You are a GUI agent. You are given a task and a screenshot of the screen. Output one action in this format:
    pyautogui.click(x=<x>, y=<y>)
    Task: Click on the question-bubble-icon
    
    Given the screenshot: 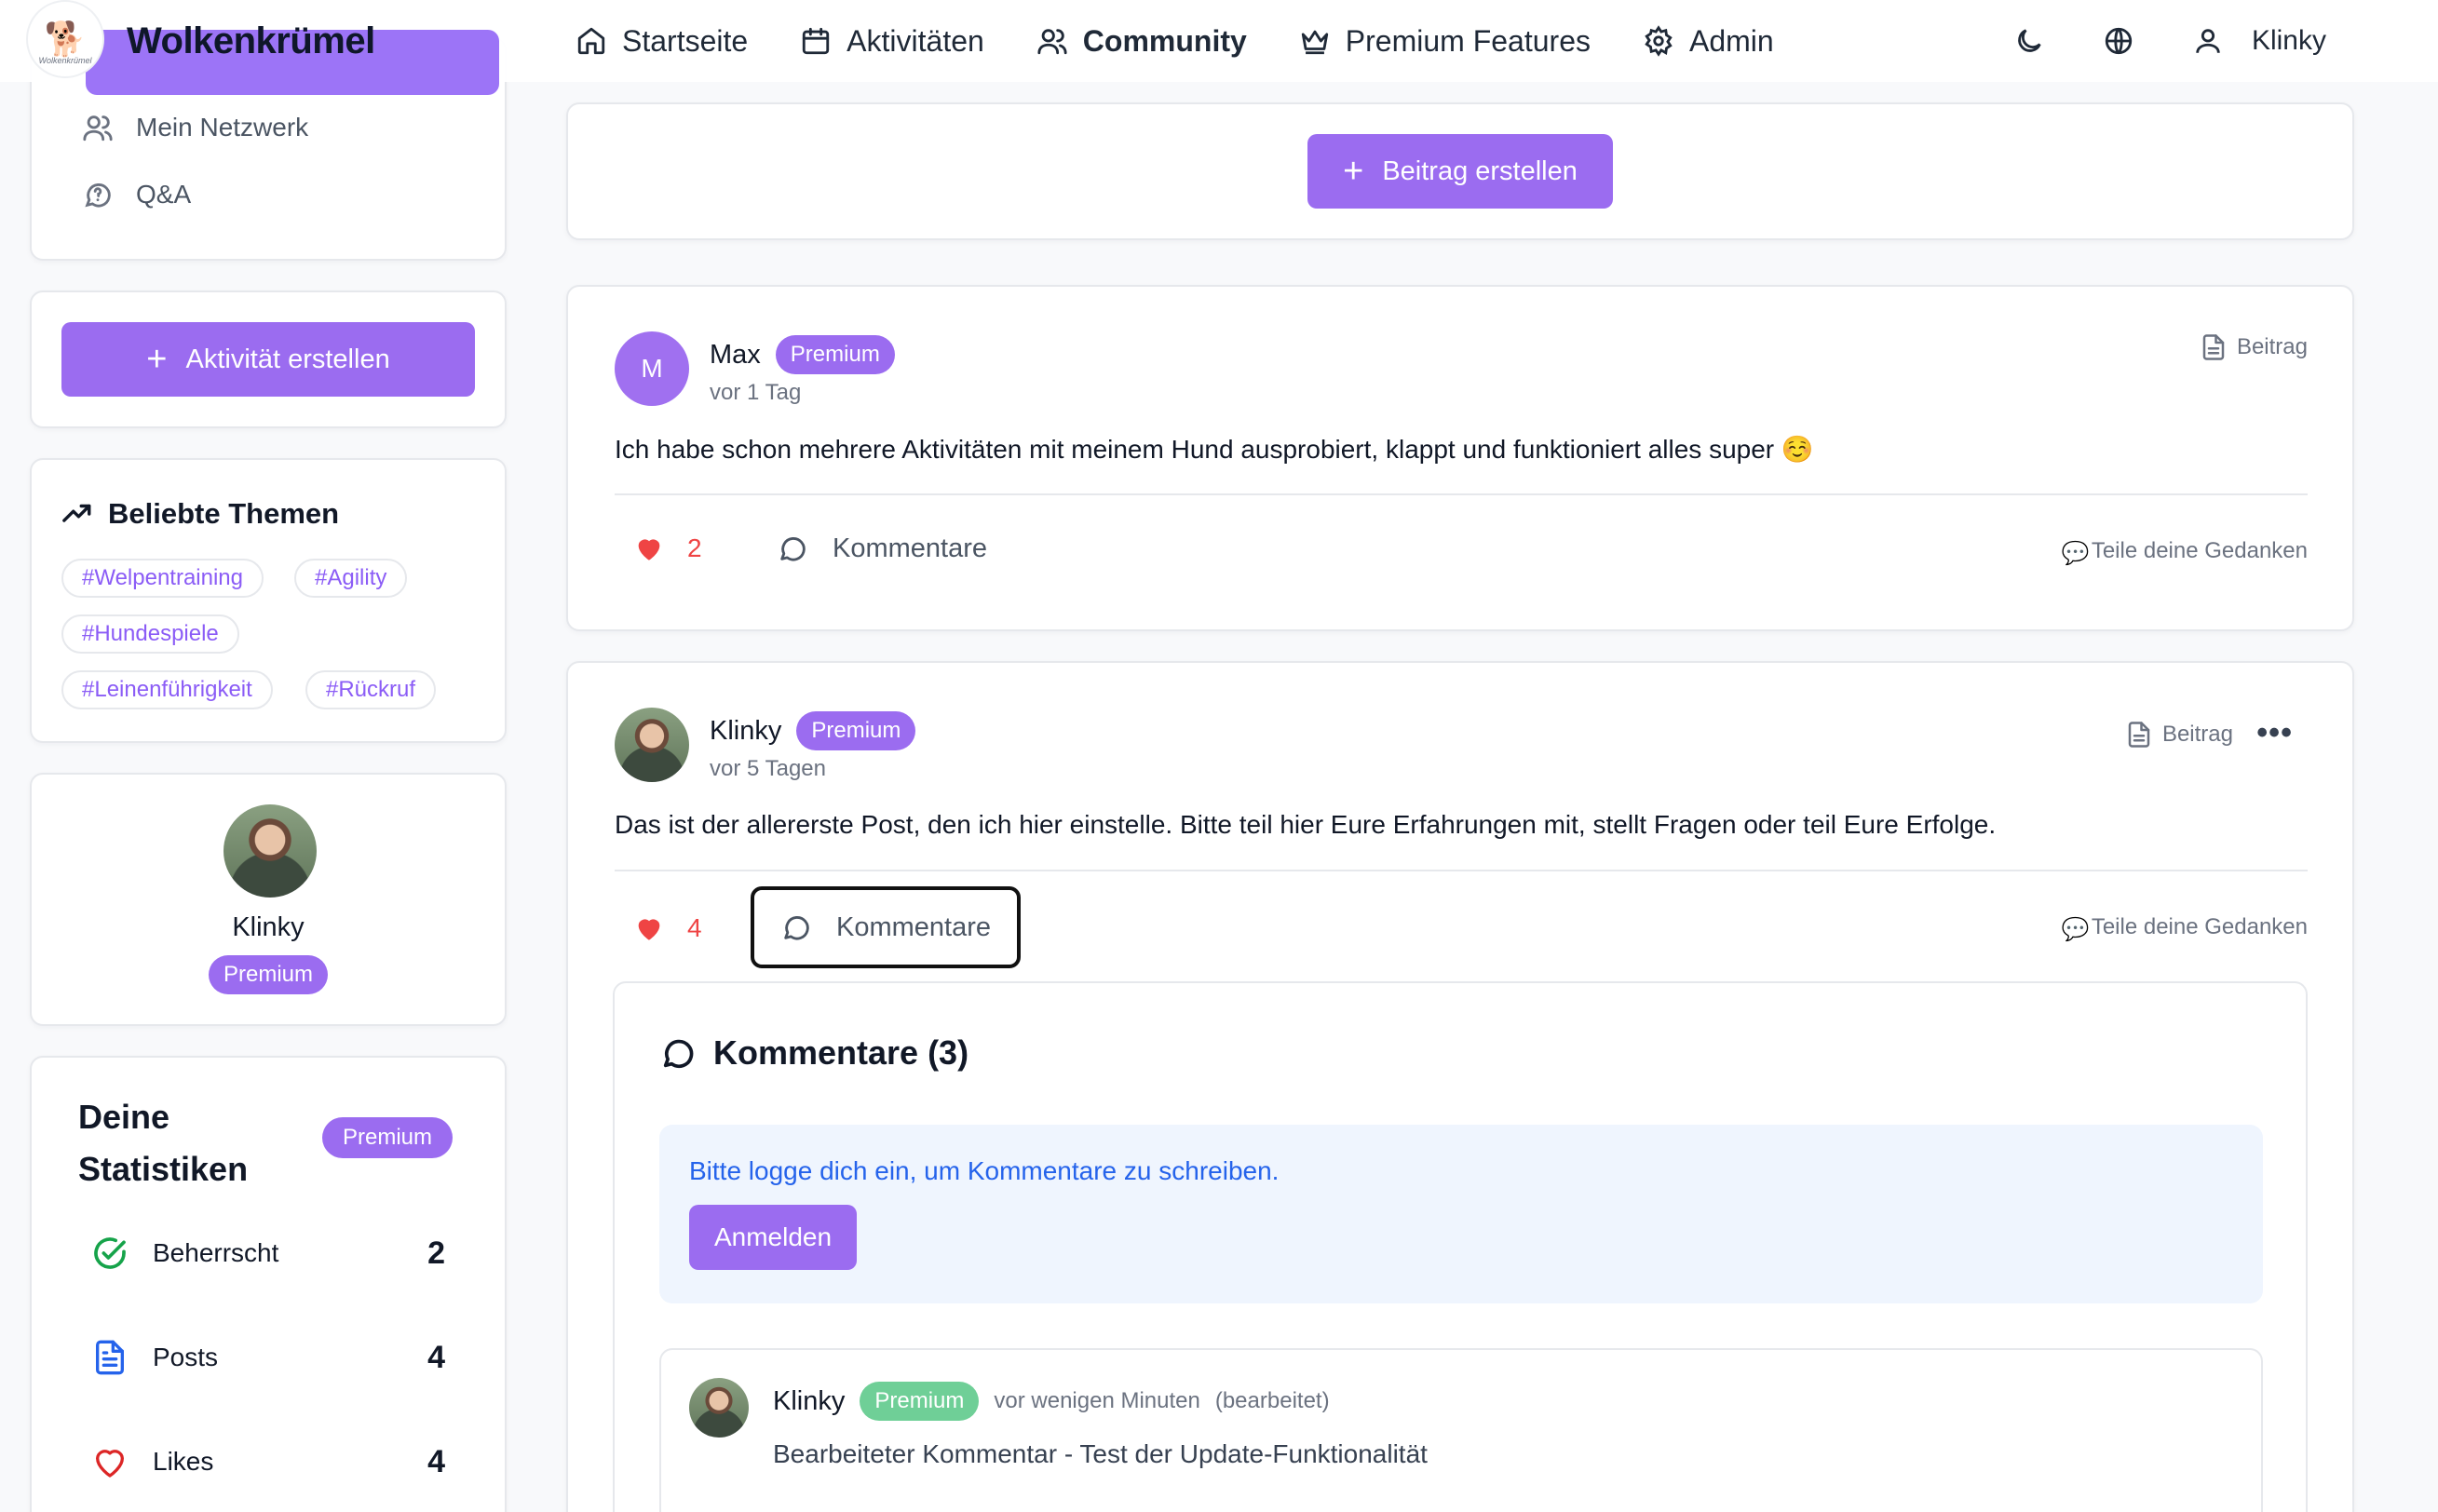 What is the action you would take?
    pyautogui.click(x=98, y=195)
    